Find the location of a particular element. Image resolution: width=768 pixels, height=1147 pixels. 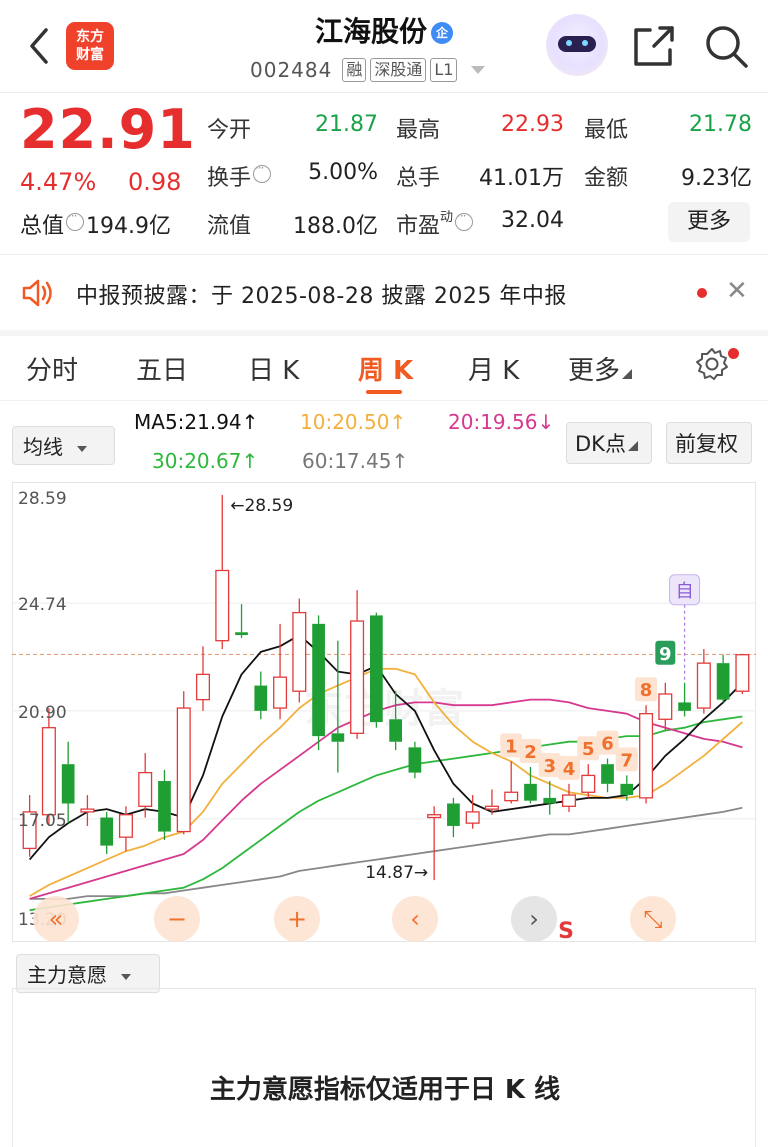

dk-point-button: DK点 is located at coordinates (609, 443).